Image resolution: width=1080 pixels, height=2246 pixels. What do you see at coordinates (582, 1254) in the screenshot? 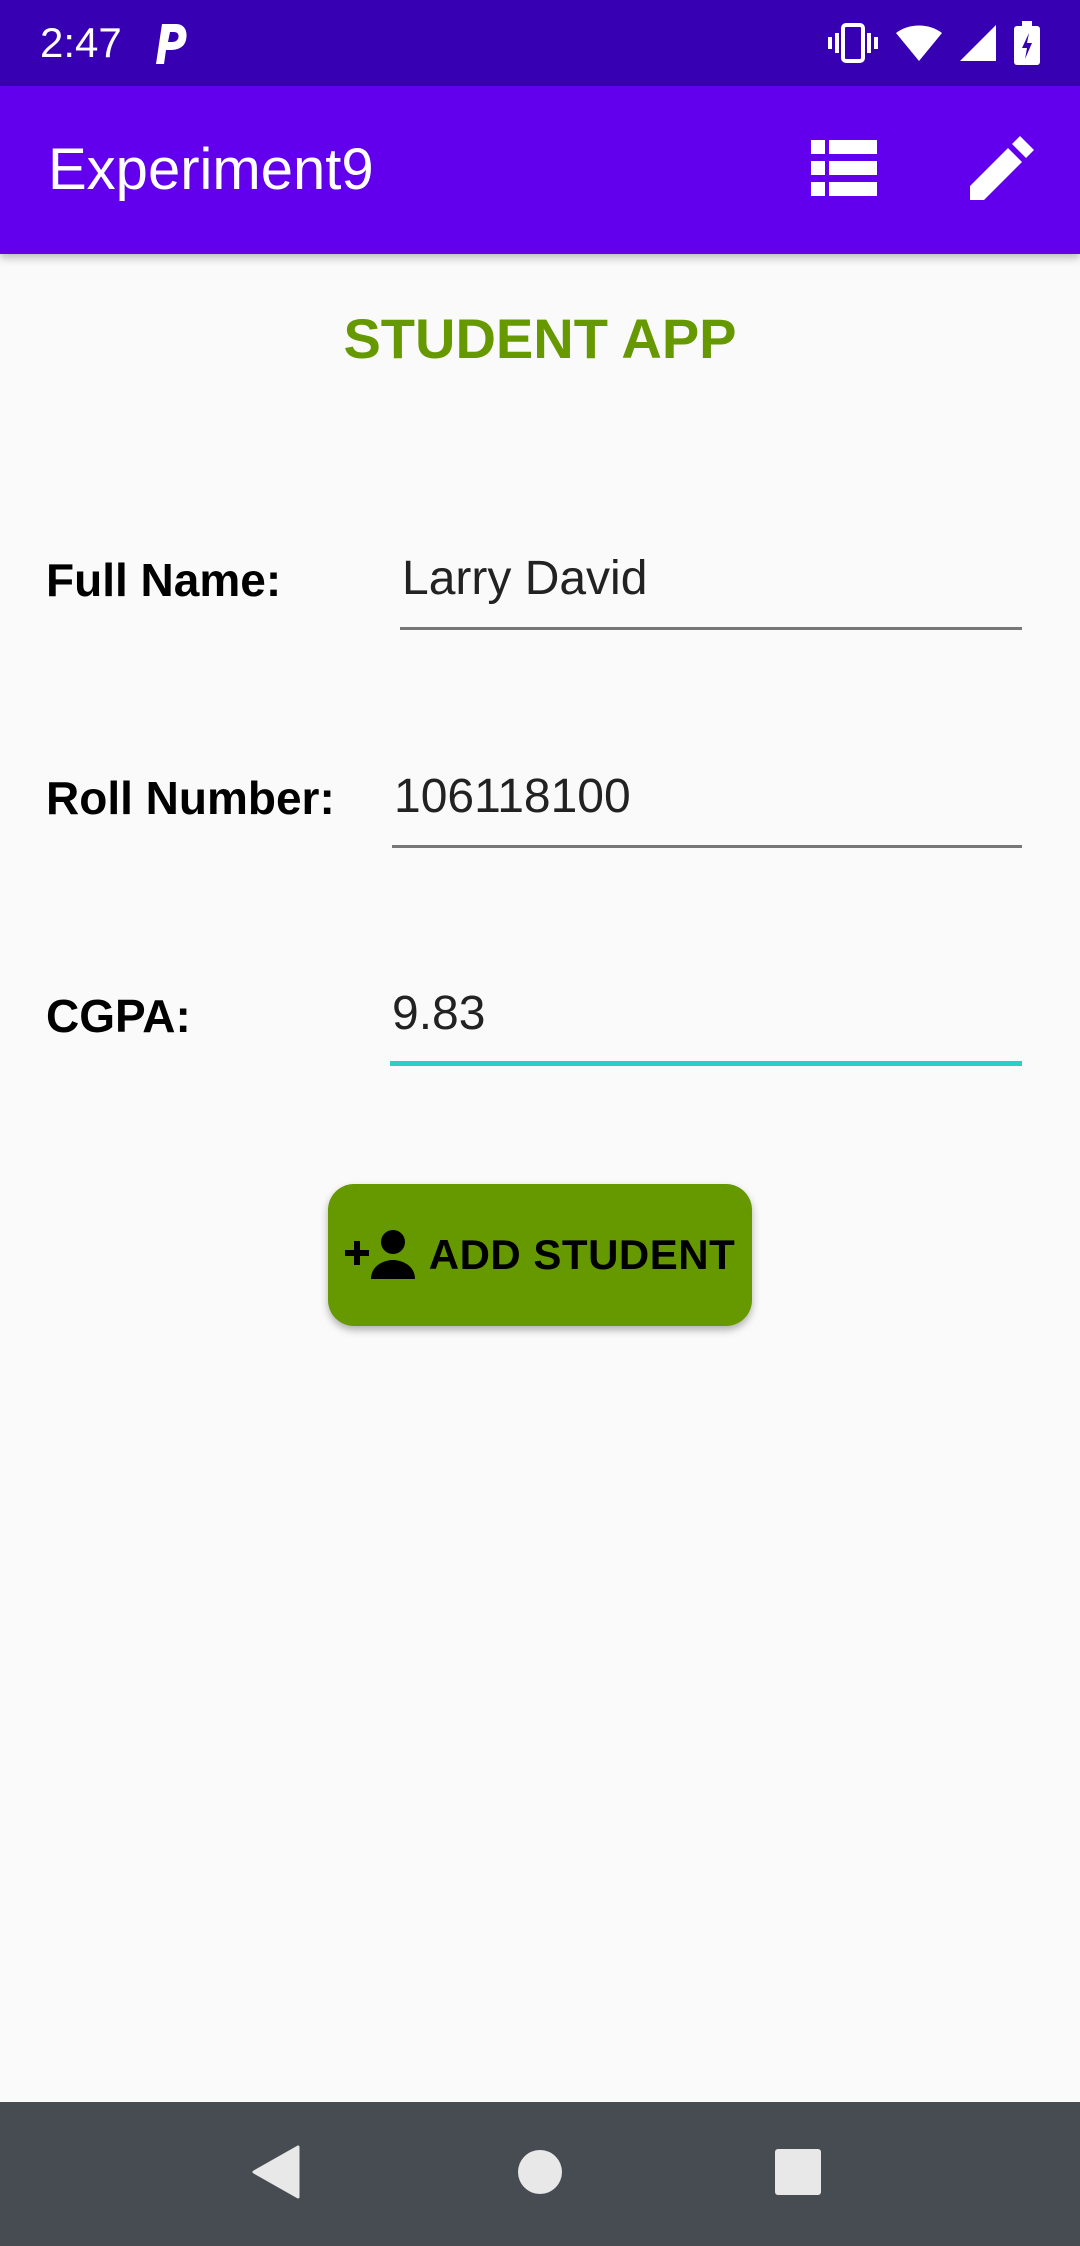
I see `add-student-label: ADD STUDENT` at bounding box center [582, 1254].